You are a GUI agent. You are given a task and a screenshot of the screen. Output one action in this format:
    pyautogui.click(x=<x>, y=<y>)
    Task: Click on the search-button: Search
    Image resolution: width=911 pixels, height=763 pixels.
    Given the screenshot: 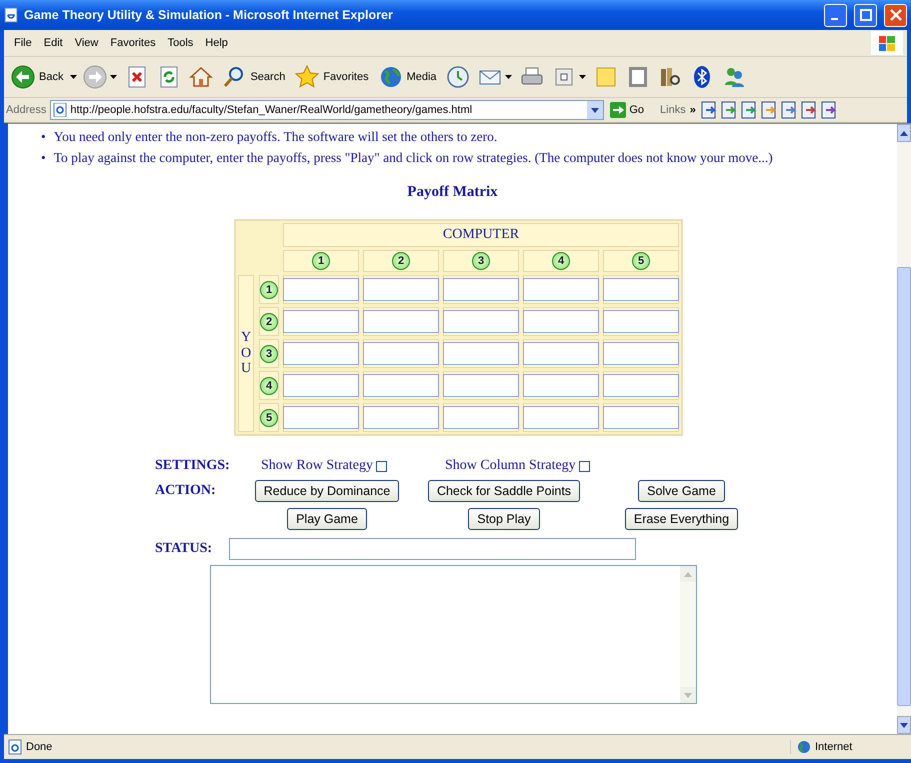 What is the action you would take?
    pyautogui.click(x=253, y=77)
    